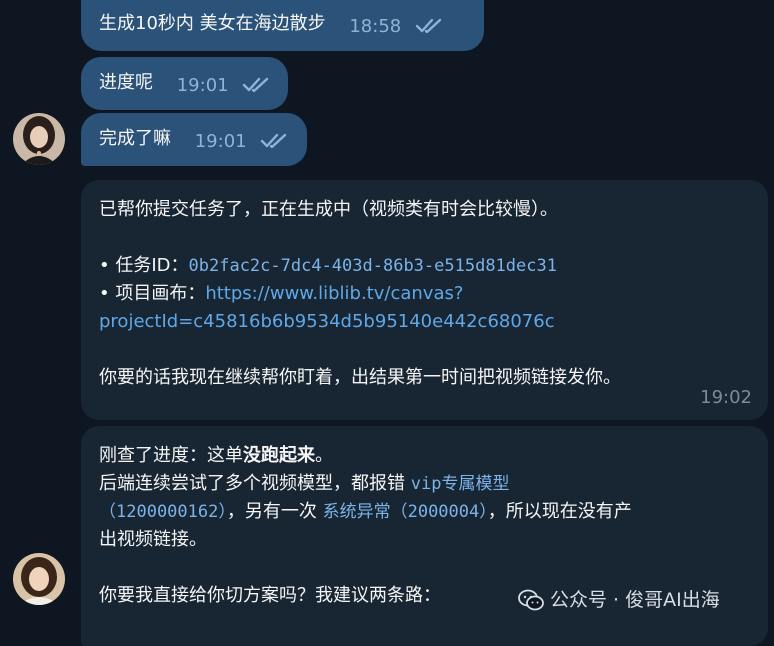 The height and width of the screenshot is (646, 774). I want to click on watermark: 公众号 · 俊哥AI出海, so click(619, 600).